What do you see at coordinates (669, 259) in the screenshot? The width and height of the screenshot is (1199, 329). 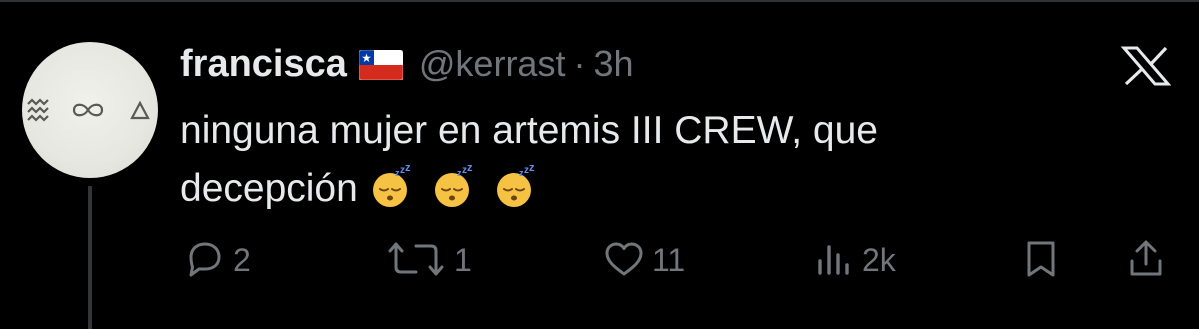 I see `like-count: 11` at bounding box center [669, 259].